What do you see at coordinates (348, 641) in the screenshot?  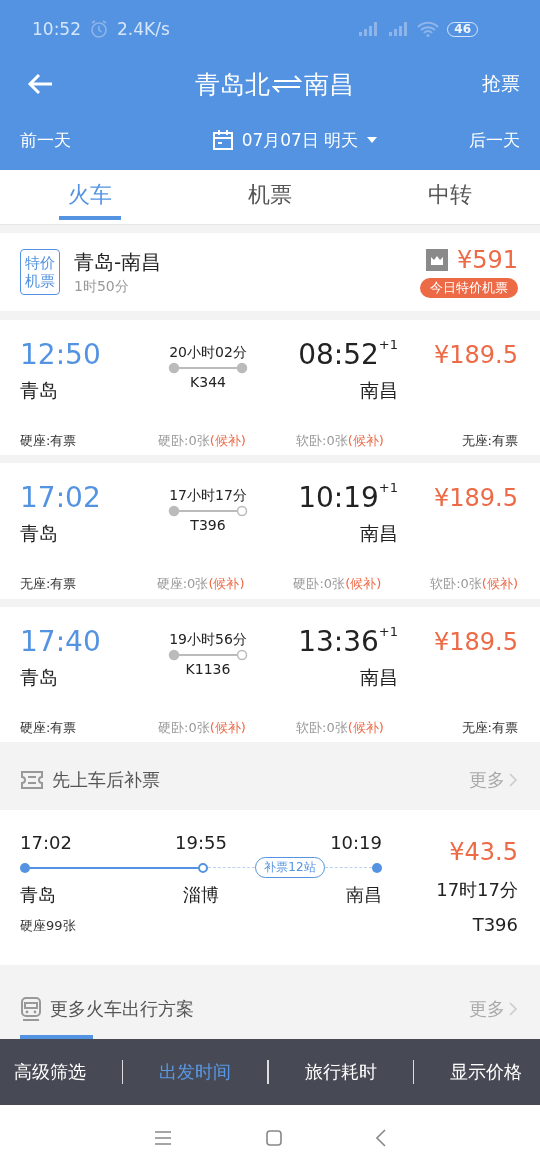 I see `arrival-time: 13:36$^{+1}$` at bounding box center [348, 641].